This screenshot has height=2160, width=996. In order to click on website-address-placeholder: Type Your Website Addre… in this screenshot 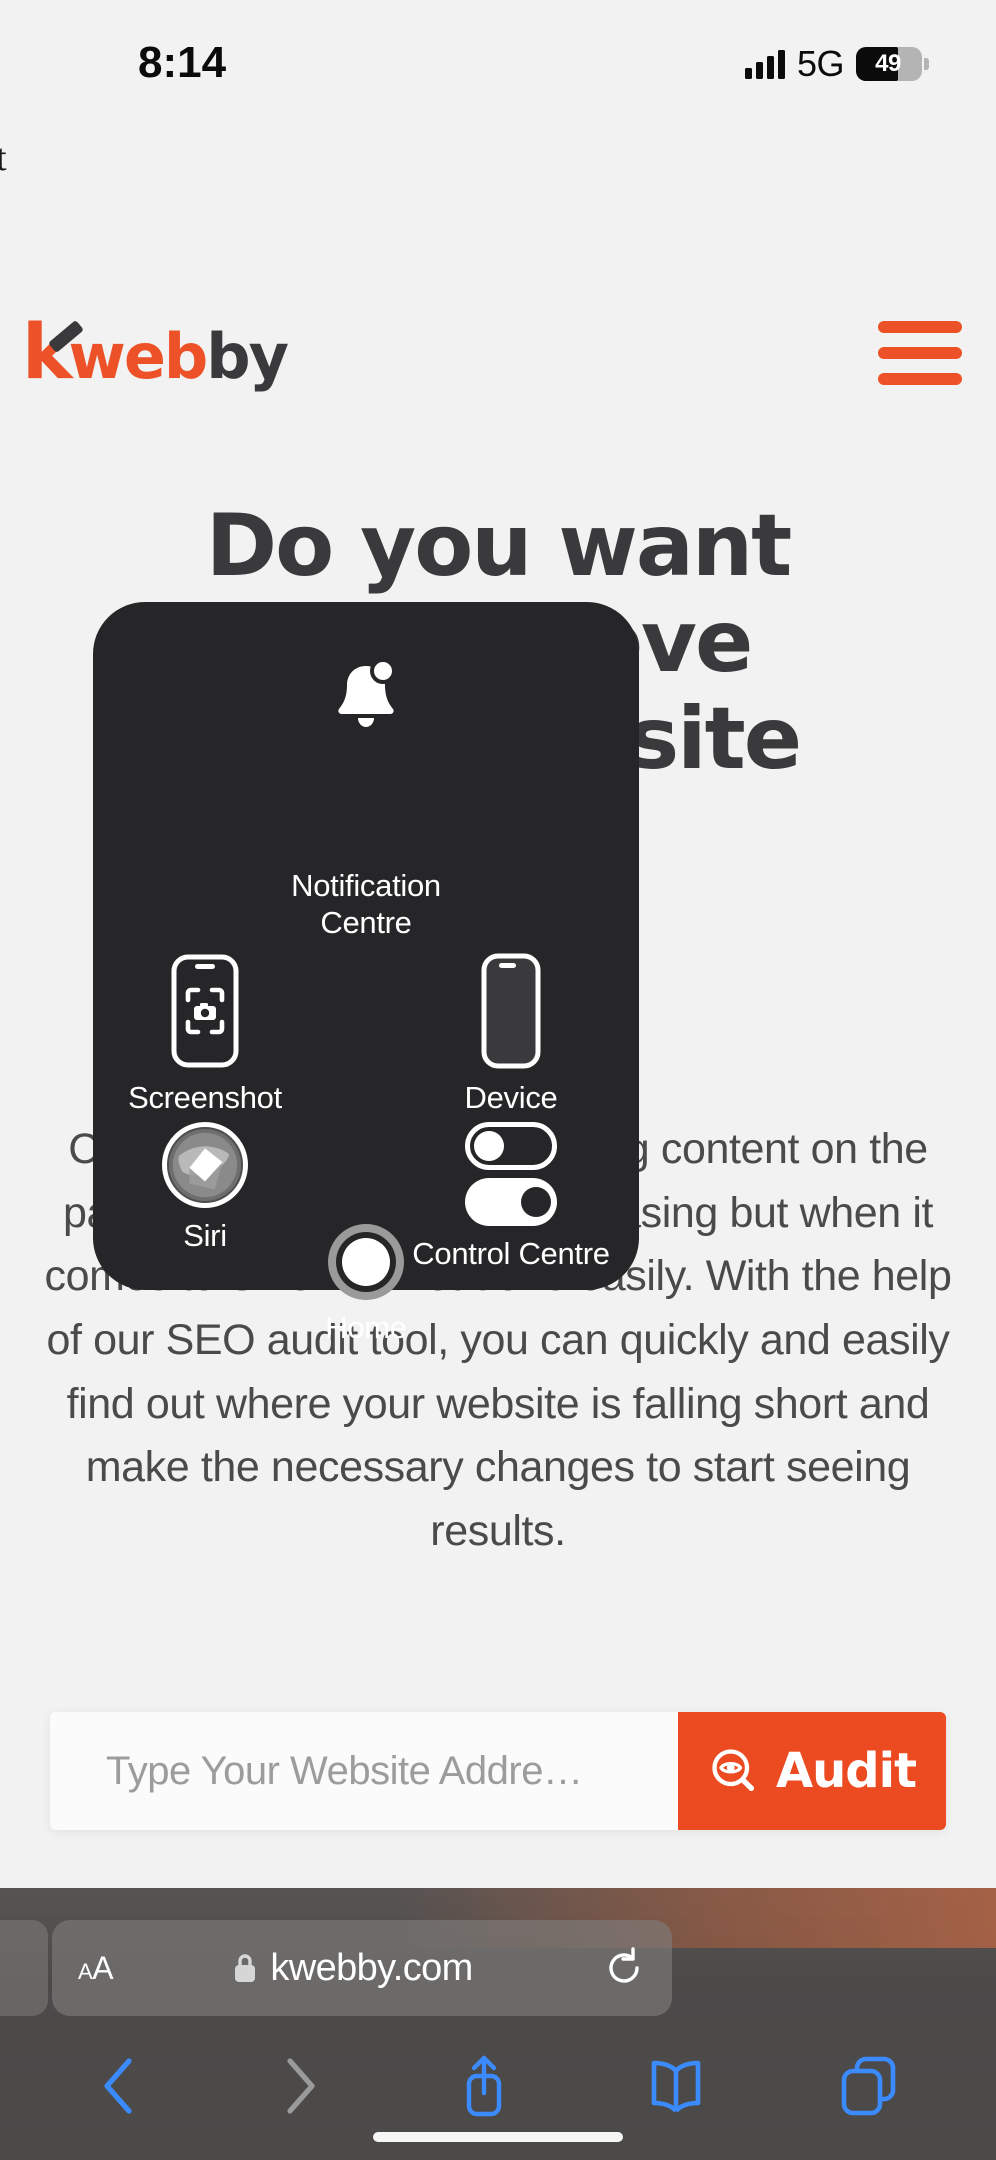, I will do `click(344, 1770)`.